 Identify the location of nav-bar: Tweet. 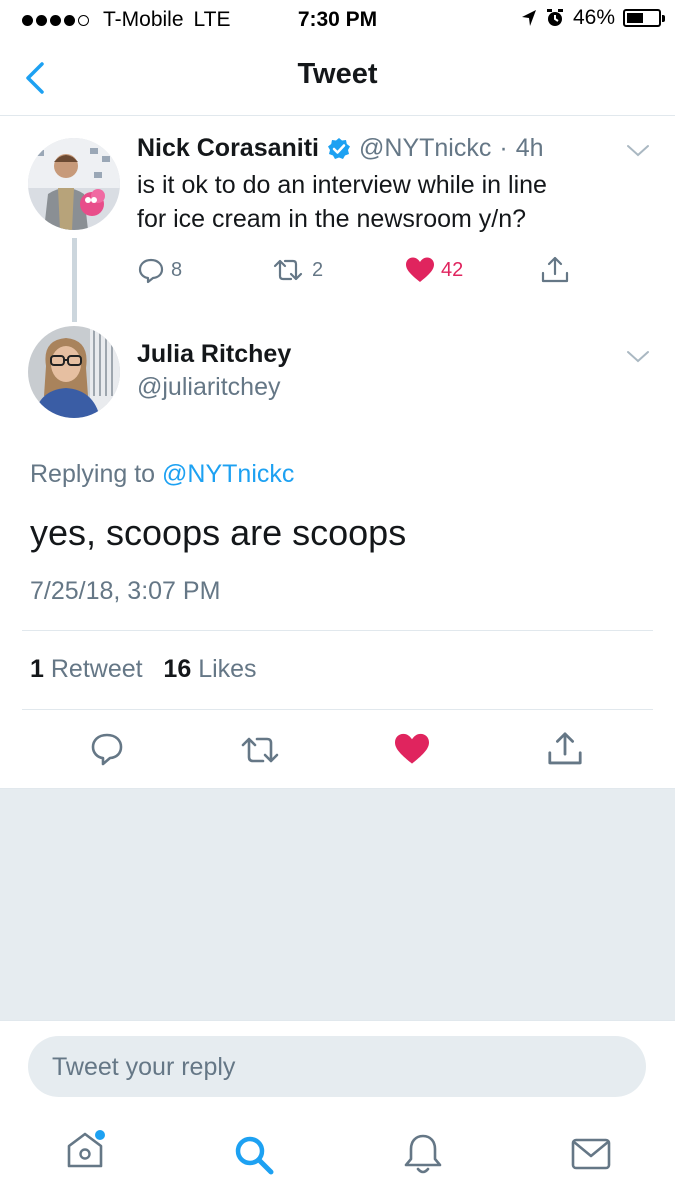
(337, 77).